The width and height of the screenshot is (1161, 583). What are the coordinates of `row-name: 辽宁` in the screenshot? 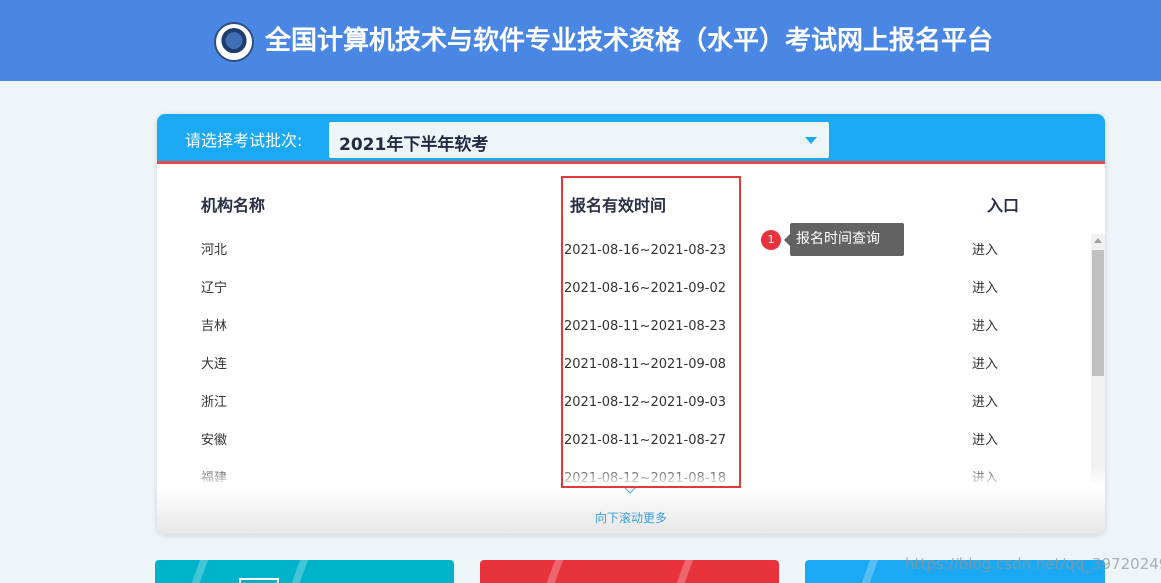 It's located at (214, 288).